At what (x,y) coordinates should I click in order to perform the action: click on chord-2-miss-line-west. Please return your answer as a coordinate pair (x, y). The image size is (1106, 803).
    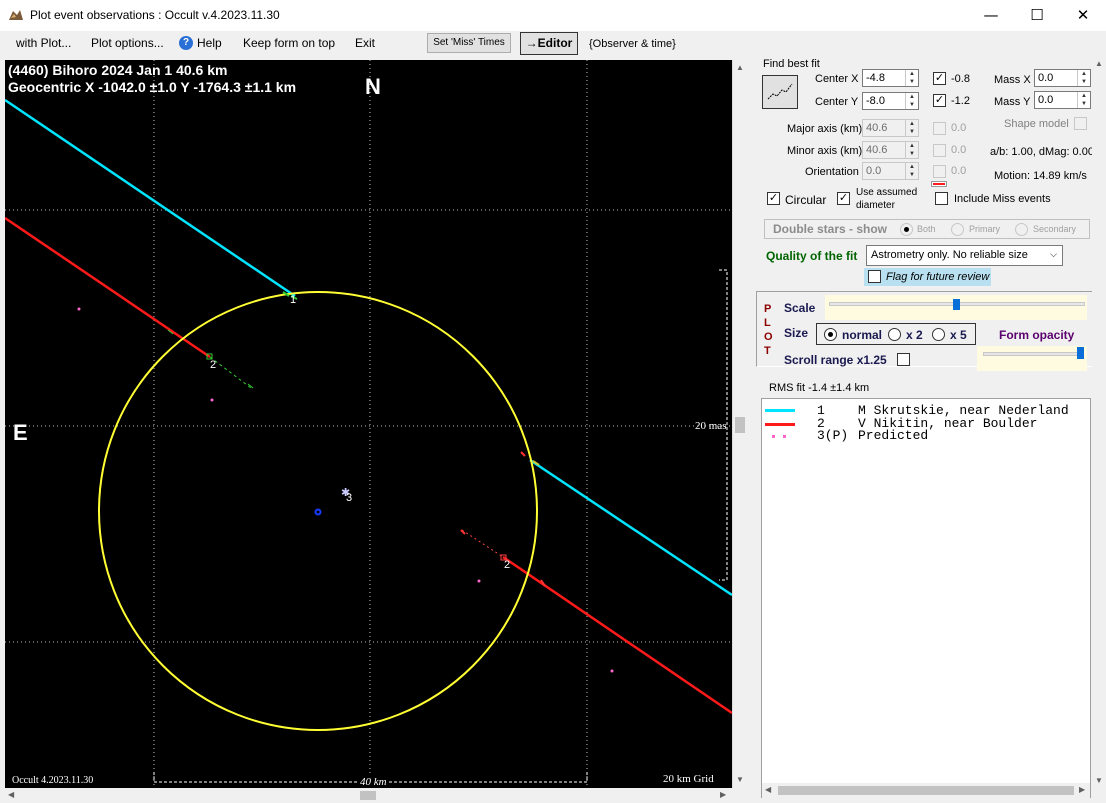
    Looking at the image, I should click on (230, 372).